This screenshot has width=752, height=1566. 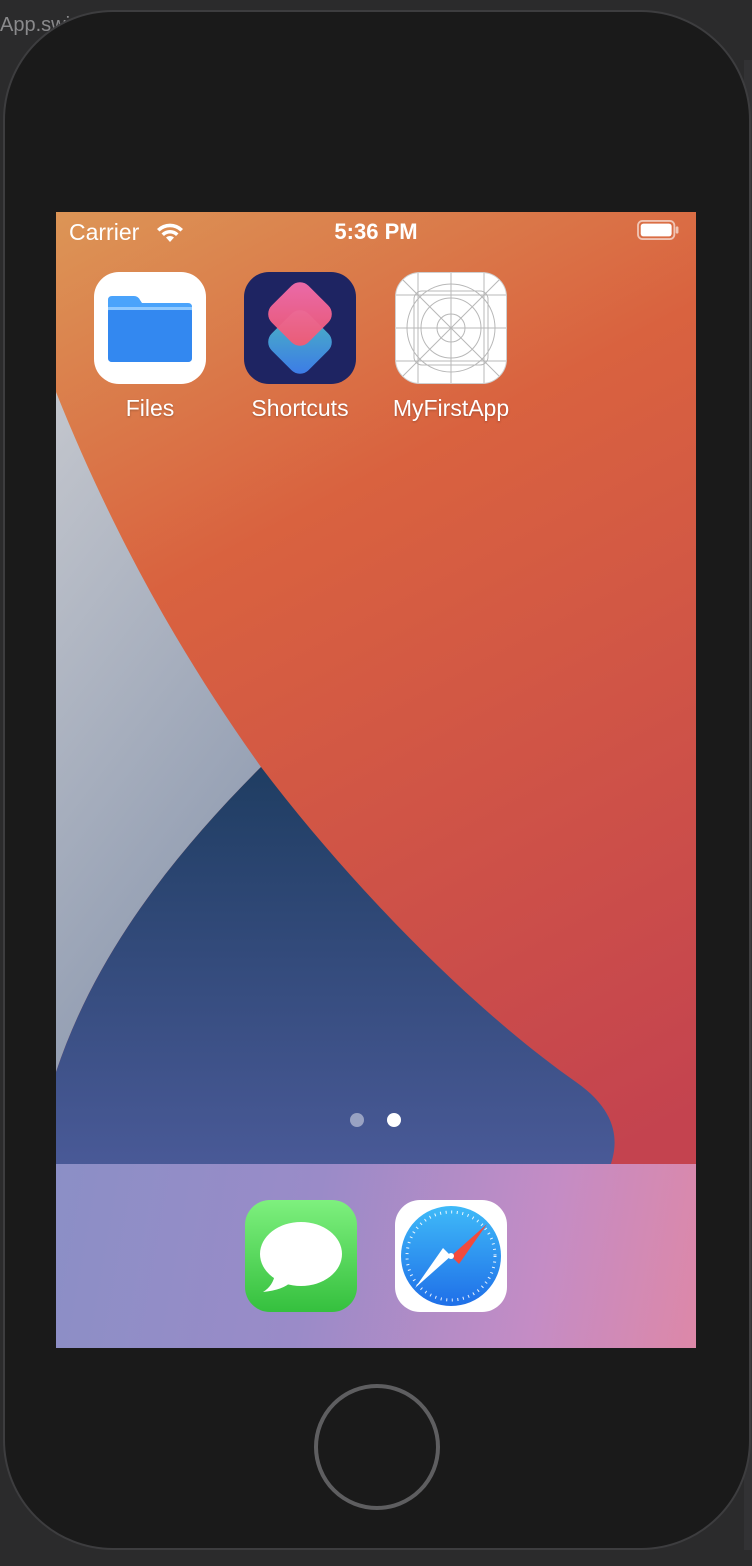 What do you see at coordinates (394, 1120) in the screenshot?
I see `page-dot-2-active` at bounding box center [394, 1120].